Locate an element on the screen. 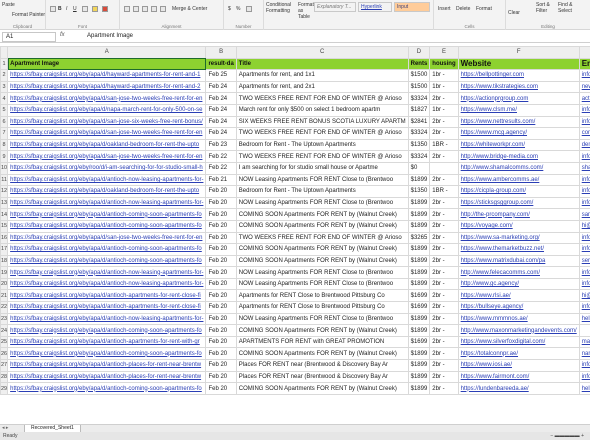  font-name-dropdown is located at coordinates (53, 9).